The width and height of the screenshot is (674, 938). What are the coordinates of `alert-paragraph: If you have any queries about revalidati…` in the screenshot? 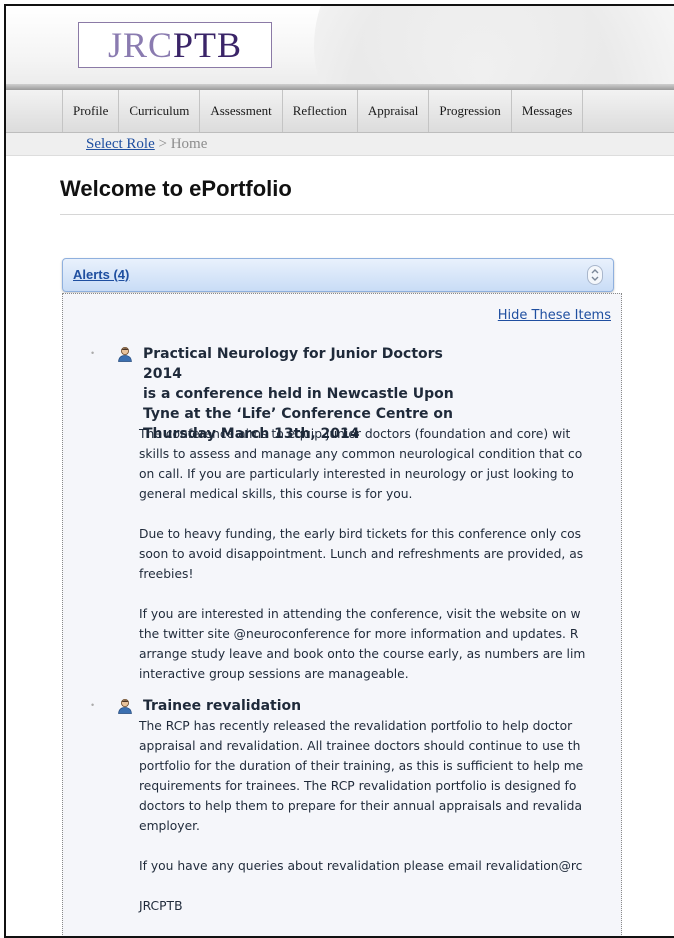 It's located at (380, 866).